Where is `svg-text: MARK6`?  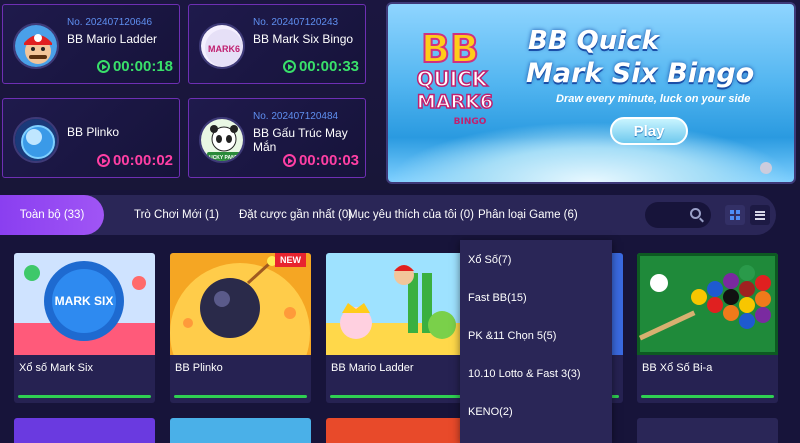
svg-text: MARK6 is located at coordinates (455, 102).